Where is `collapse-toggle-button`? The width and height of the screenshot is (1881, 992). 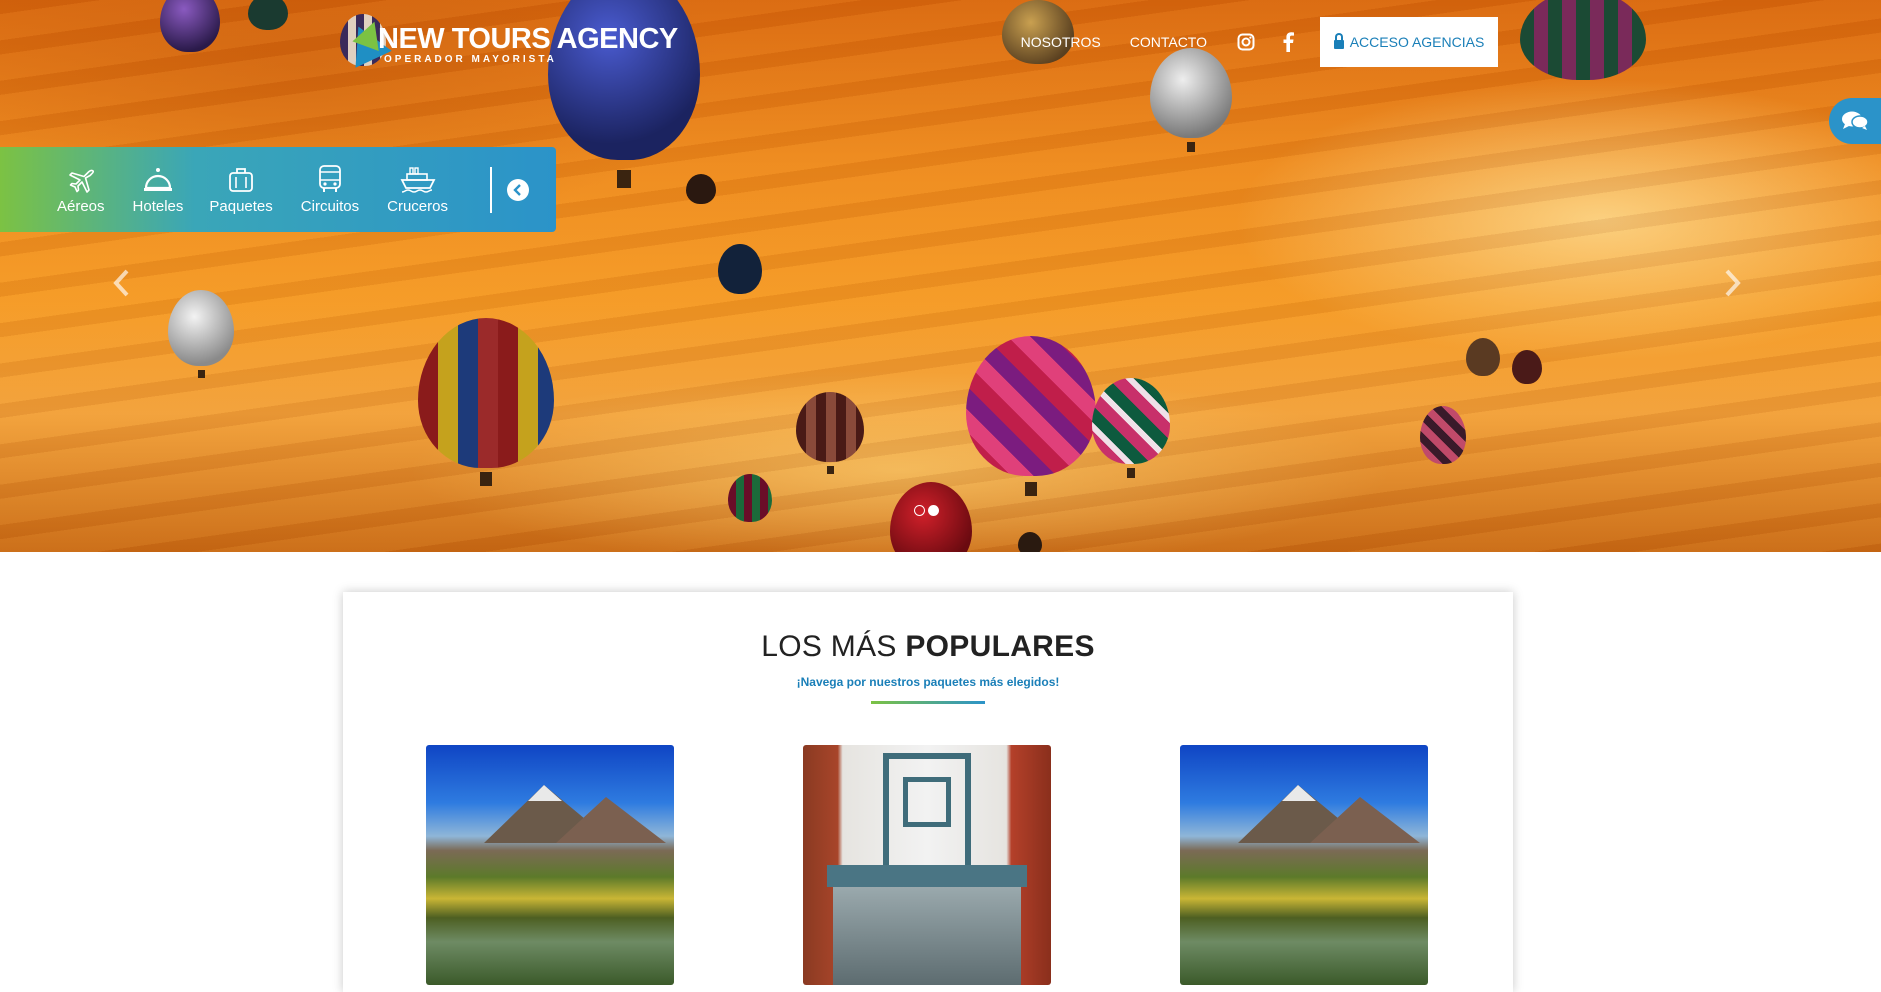 collapse-toggle-button is located at coordinates (518, 189).